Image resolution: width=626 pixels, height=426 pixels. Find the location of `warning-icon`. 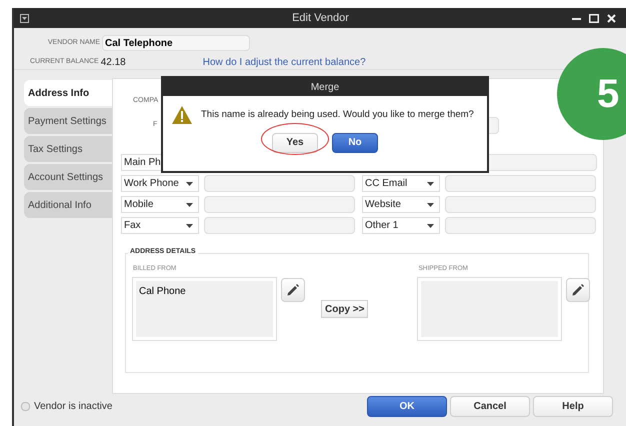

warning-icon is located at coordinates (182, 115).